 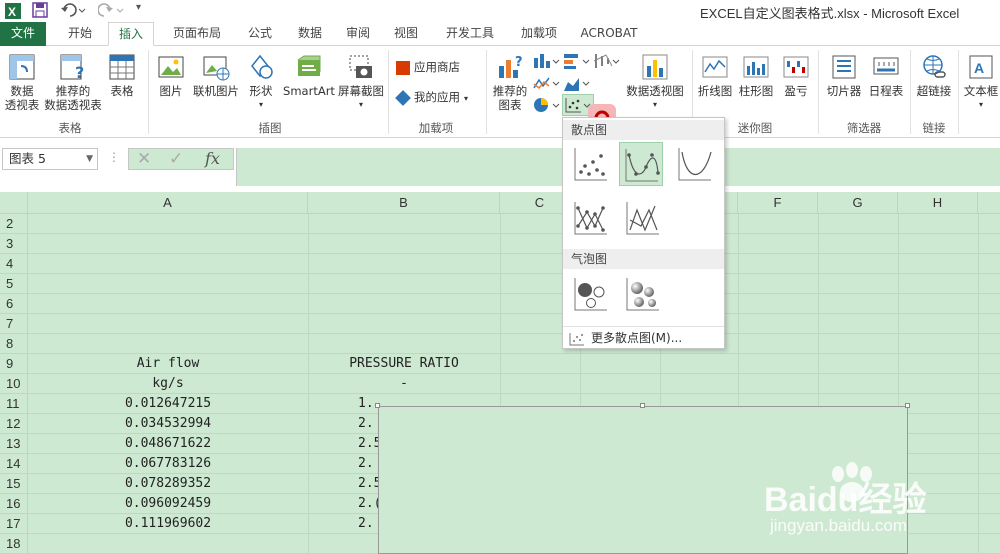 I want to click on row-header: 16, so click(x=14, y=504).